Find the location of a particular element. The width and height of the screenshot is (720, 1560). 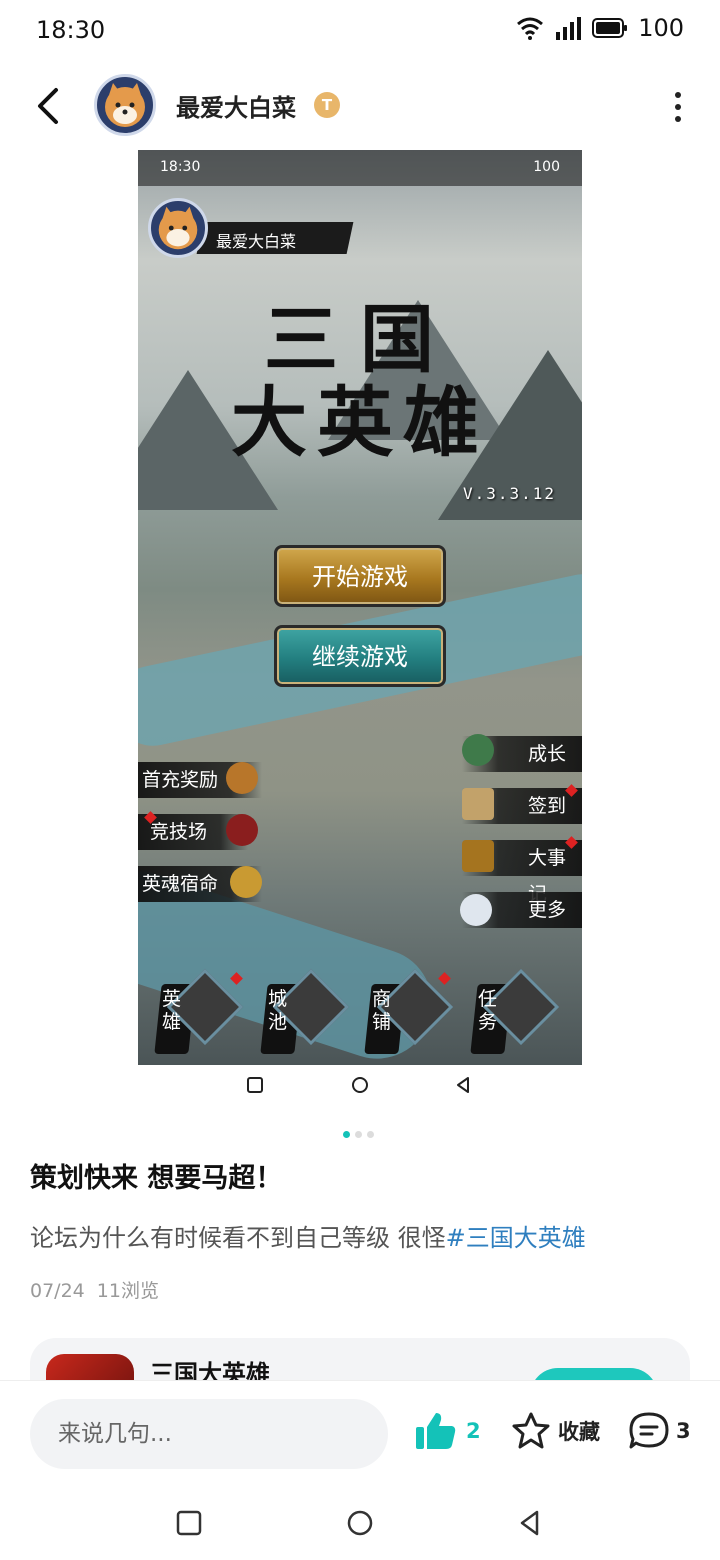

tab-shop-label: 商铺 is located at coordinates (382, 1010).